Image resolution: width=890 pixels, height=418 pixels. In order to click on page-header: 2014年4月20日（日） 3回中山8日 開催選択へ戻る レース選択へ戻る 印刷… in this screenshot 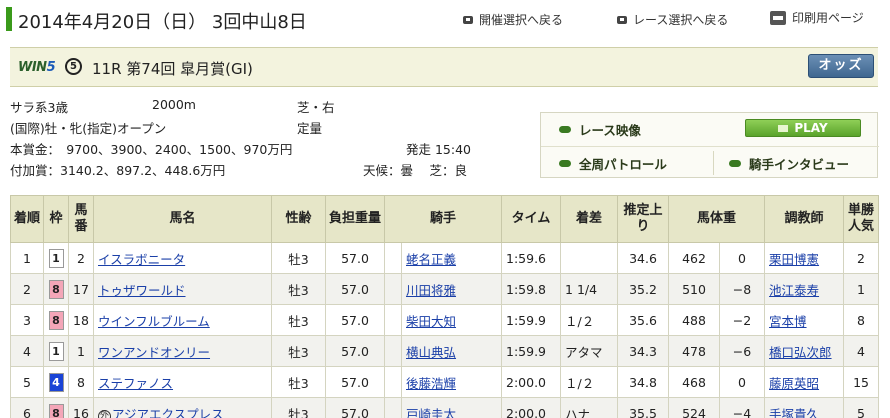, I will do `click(445, 19)`.